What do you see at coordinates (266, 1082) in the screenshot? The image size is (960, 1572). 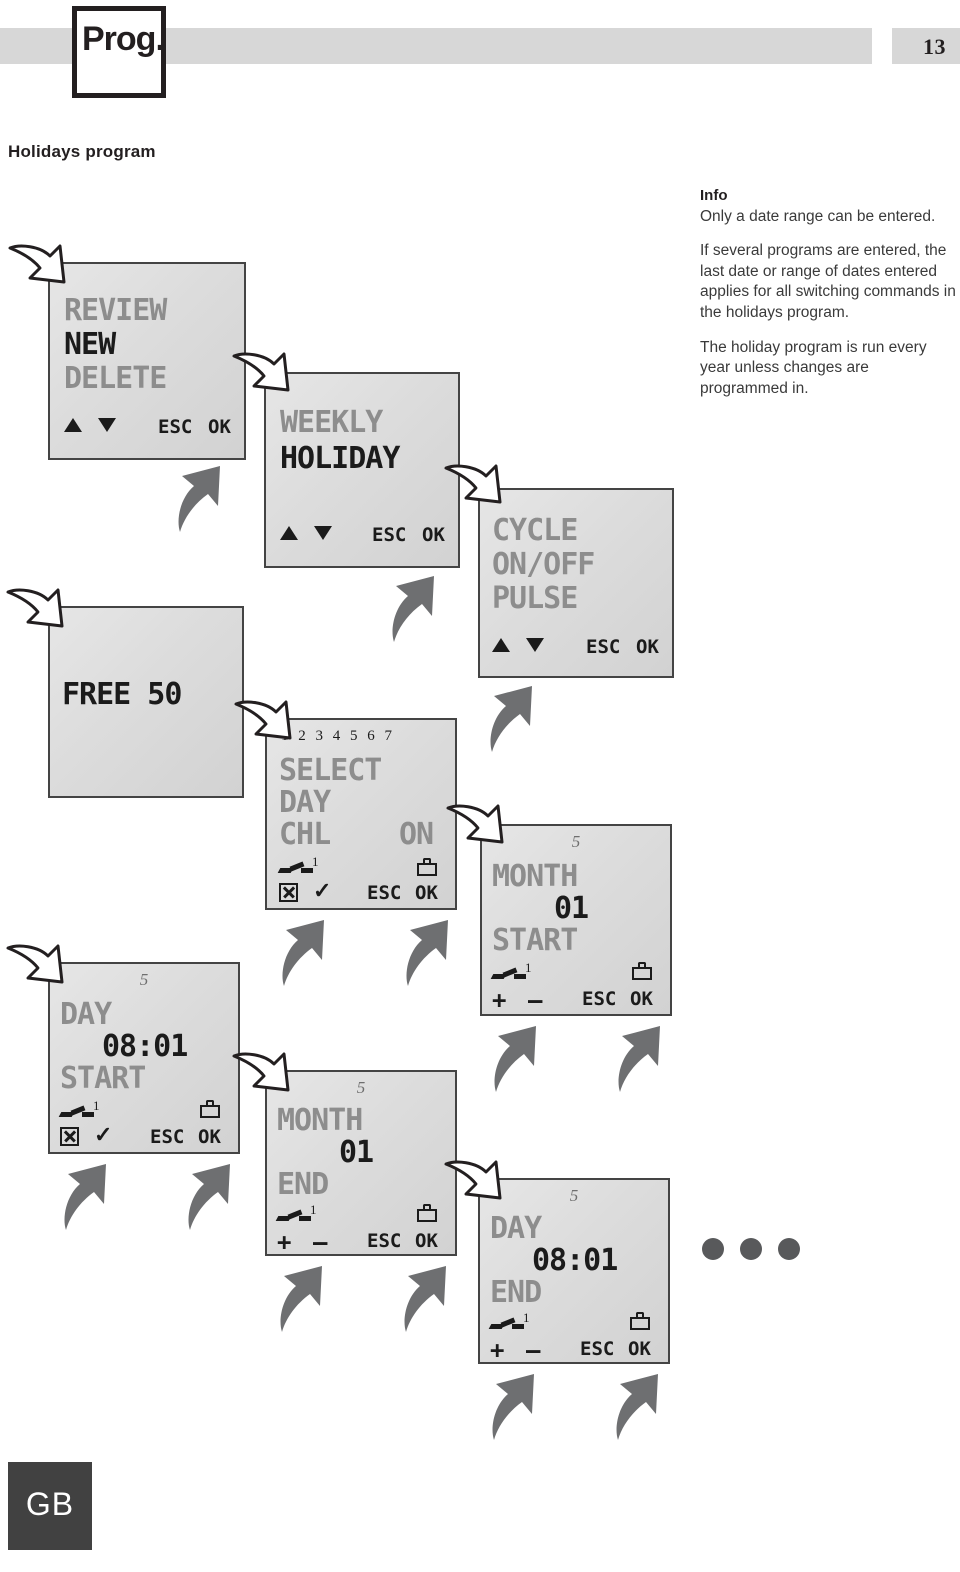 I see `flow-arrow-day-start-to-month-end` at bounding box center [266, 1082].